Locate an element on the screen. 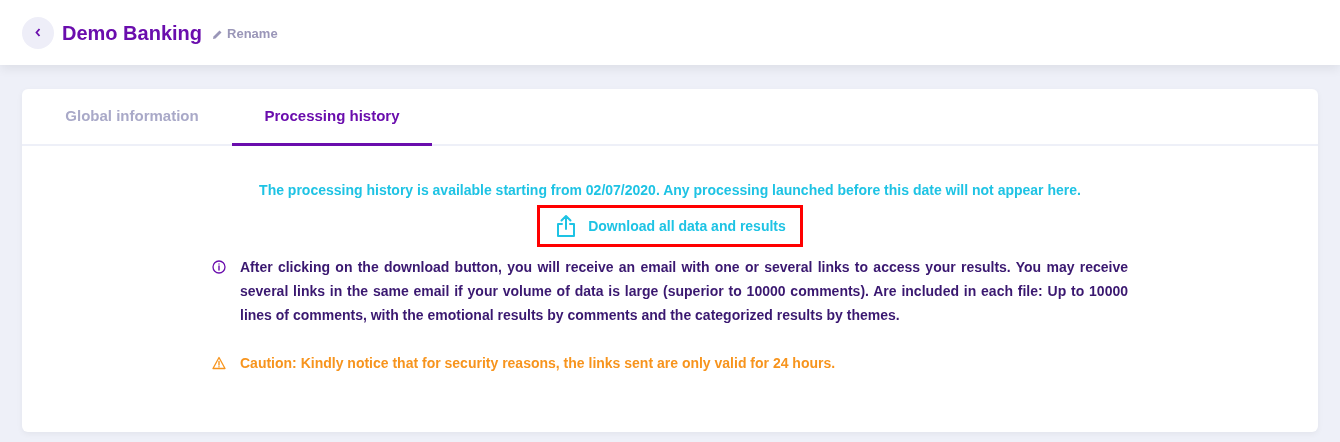 The height and width of the screenshot is (442, 1340). warning-note: Caution: Kindly notice that for security reasons, the links sent are only valid for 24 hours. is located at coordinates (538, 363).